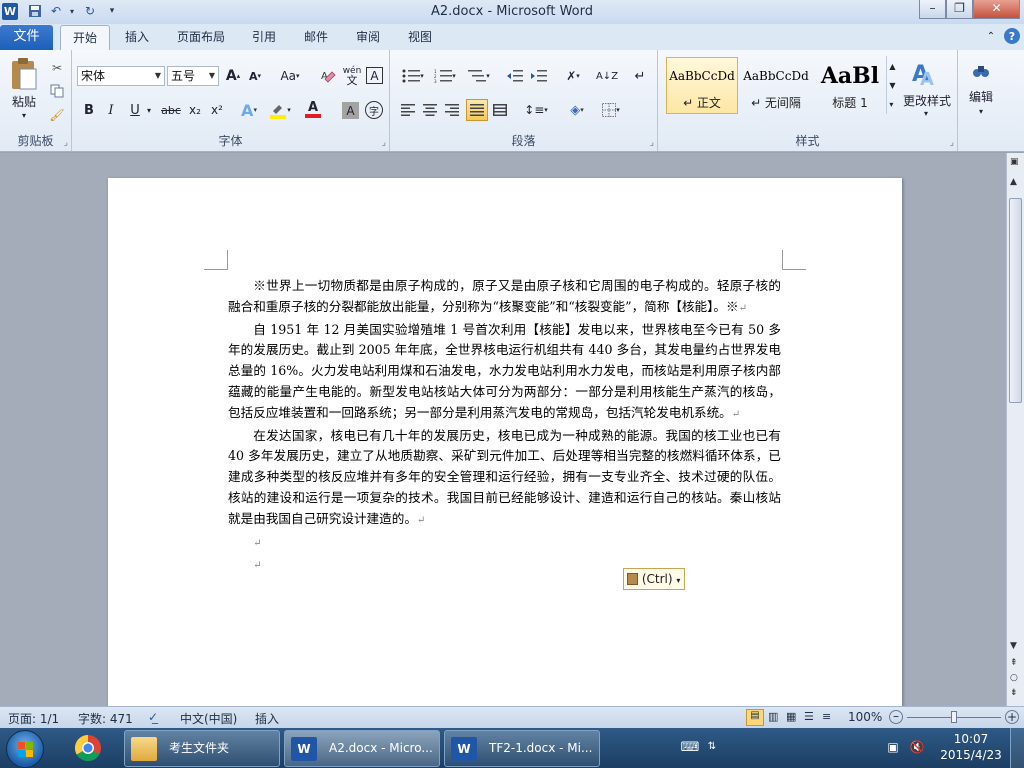 This screenshot has height=768, width=1024. Describe the element at coordinates (712, 746) in the screenshot. I see `input-method-icon: ⇅` at that location.